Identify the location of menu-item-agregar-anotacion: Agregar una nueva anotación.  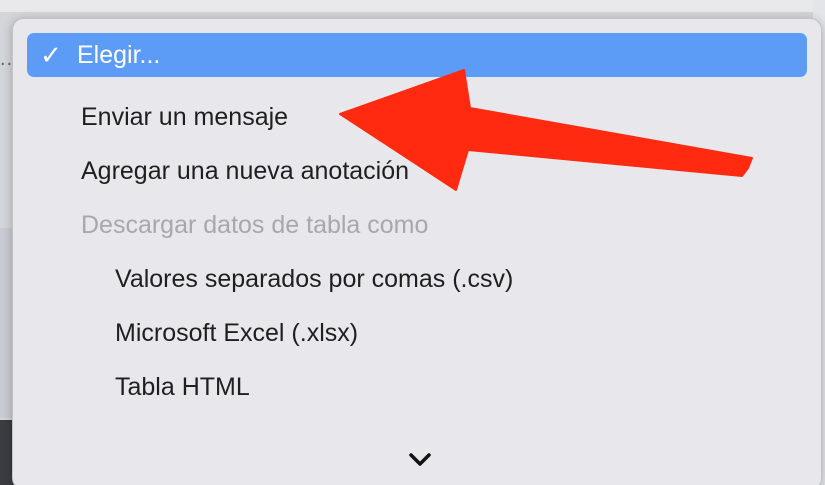
(417, 171).